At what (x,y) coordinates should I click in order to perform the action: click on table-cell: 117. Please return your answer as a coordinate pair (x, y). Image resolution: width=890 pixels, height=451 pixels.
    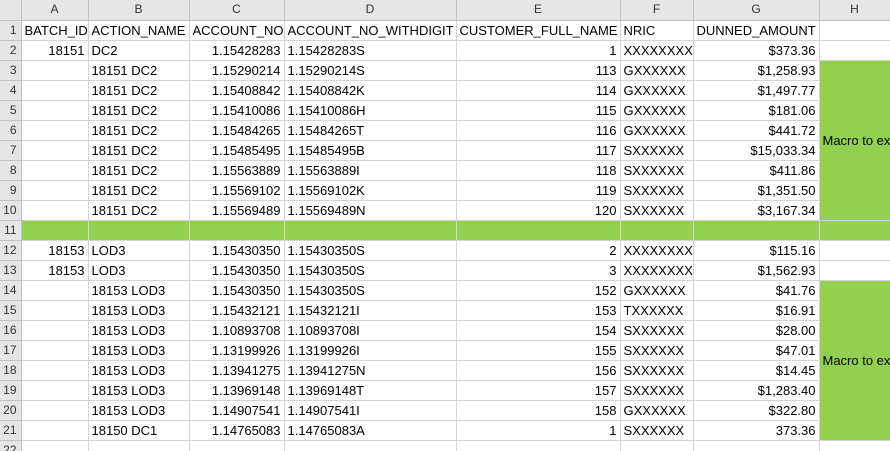
    Looking at the image, I should click on (538, 150).